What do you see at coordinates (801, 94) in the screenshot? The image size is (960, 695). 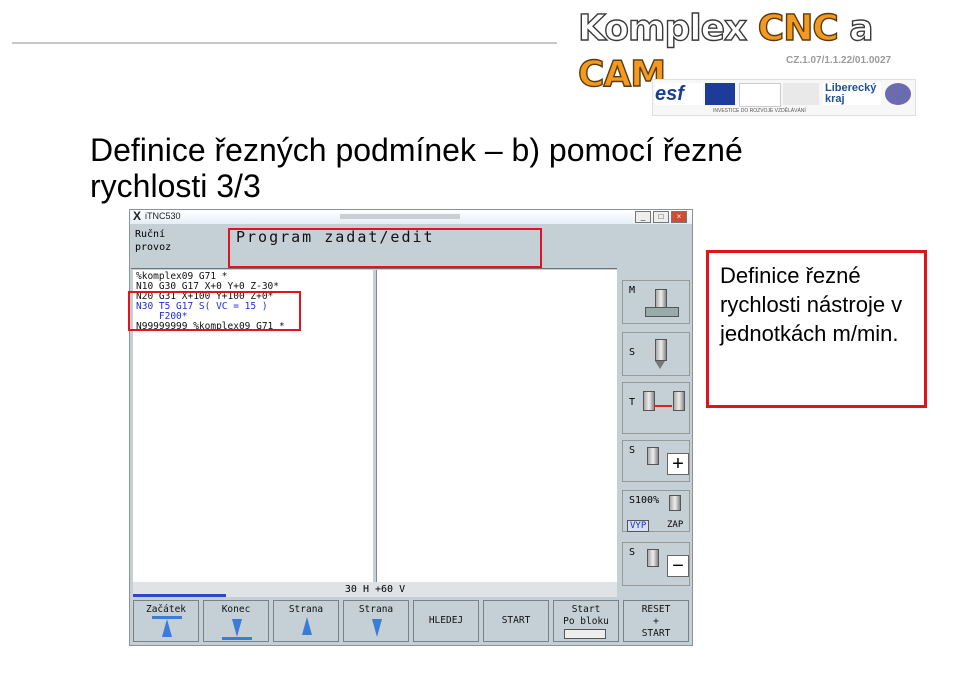 I see `oppa-logo` at bounding box center [801, 94].